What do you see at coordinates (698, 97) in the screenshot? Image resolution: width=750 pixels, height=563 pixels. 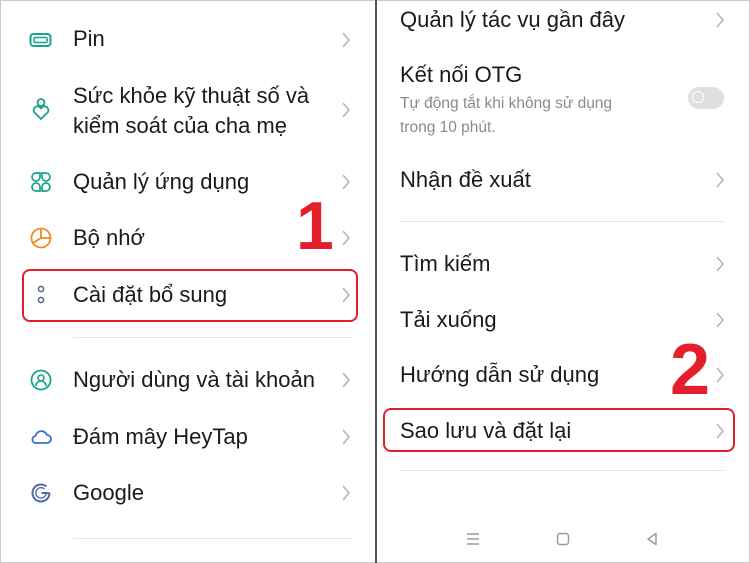 I see `toggle-knob` at bounding box center [698, 97].